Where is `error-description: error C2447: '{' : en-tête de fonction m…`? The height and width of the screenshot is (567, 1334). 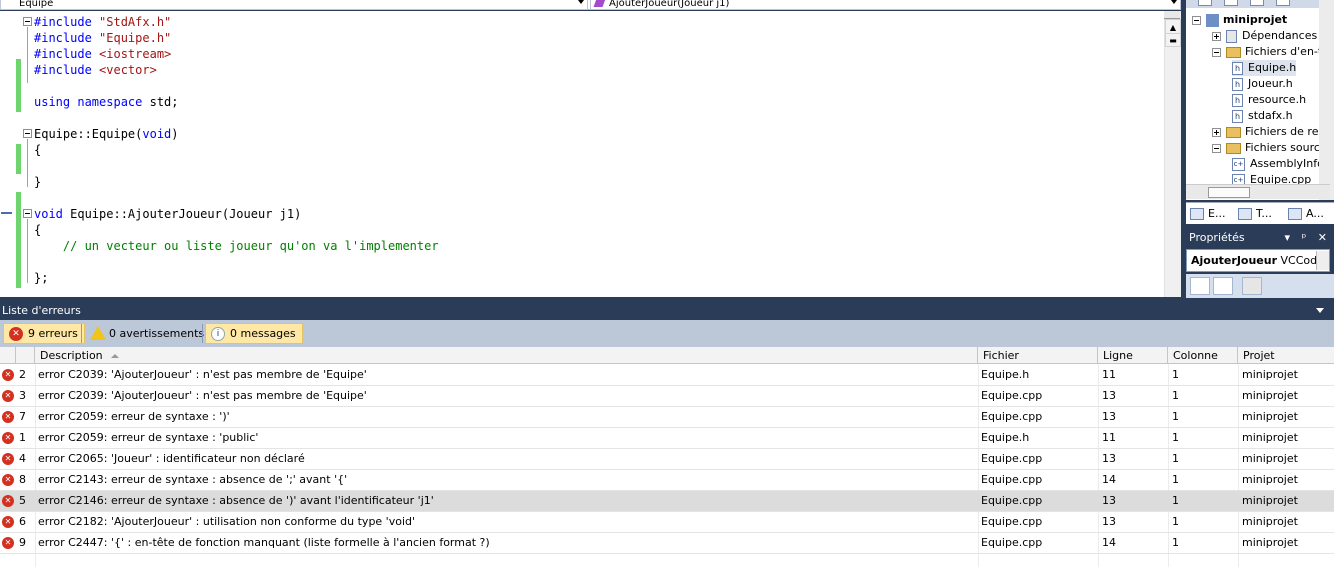
error-description: error C2447: '{' : en-tête de fonction m… is located at coordinates (264, 542).